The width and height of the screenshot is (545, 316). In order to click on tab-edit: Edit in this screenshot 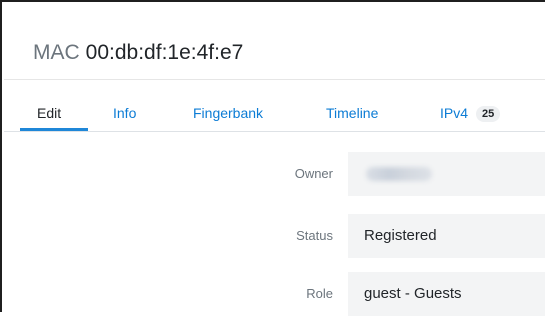, I will do `click(49, 113)`.